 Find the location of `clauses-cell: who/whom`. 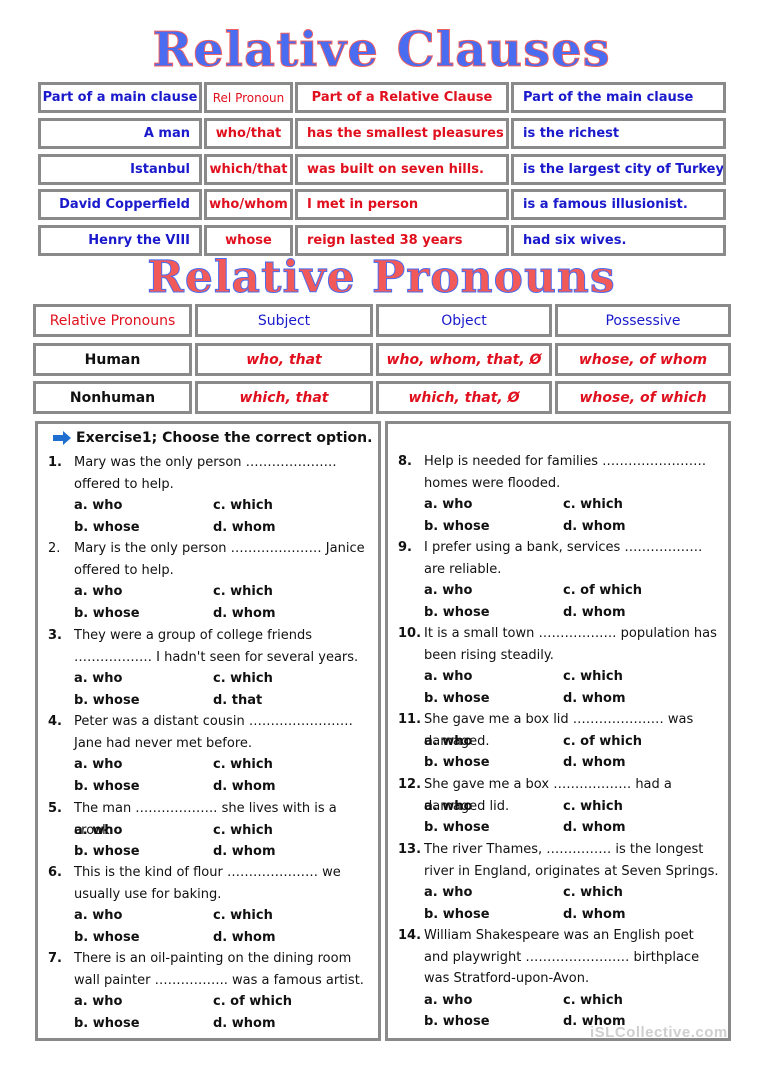

clauses-cell: who/whom is located at coordinates (248, 204).